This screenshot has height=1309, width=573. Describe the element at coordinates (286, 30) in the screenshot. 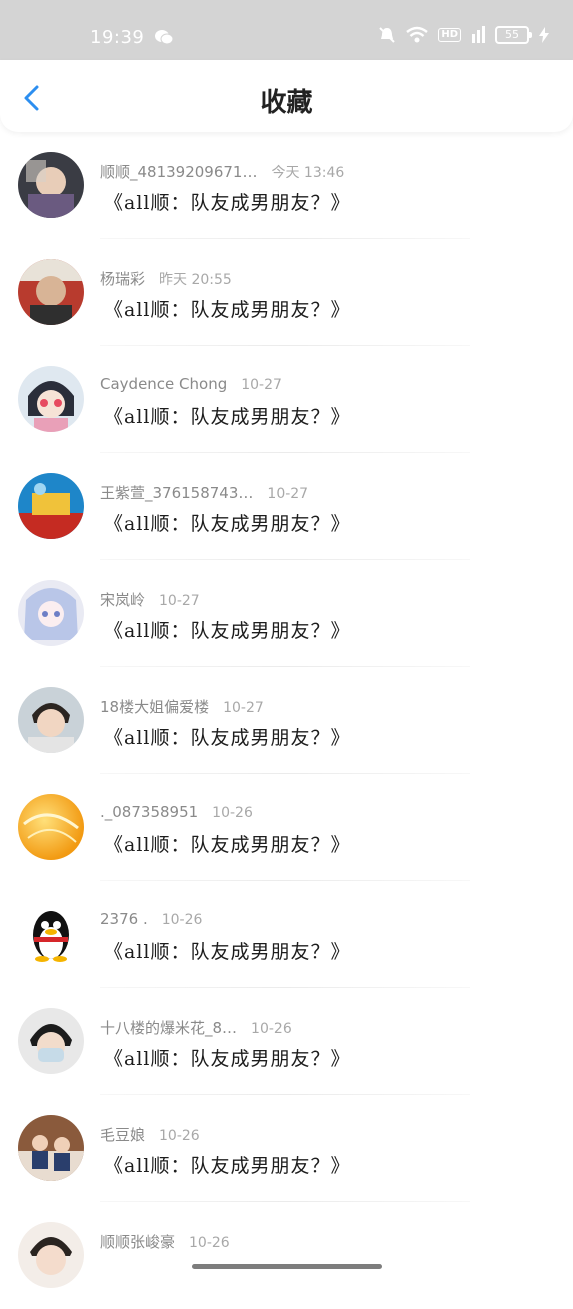

I see `status-bar: 19:39 HD 55` at that location.